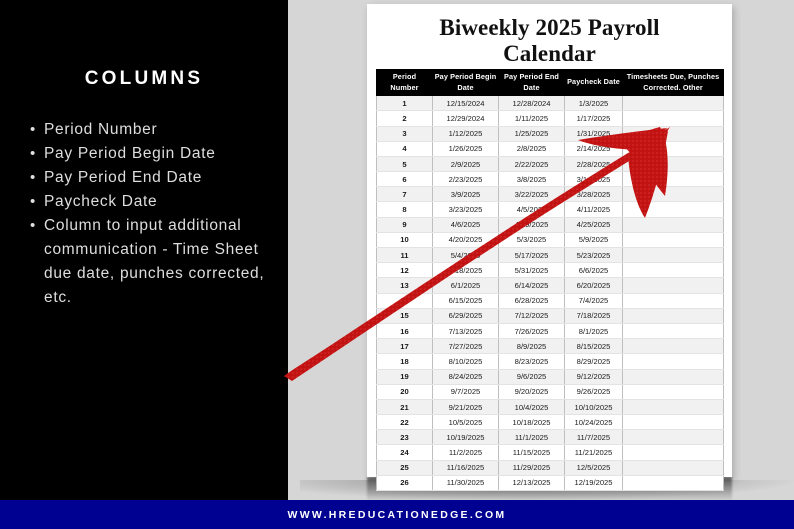 This screenshot has height=529, width=794. What do you see at coordinates (550, 164) in the screenshot?
I see `table-row: 5 2/9/2025 2/22/2025 2/28/2025` at bounding box center [550, 164].